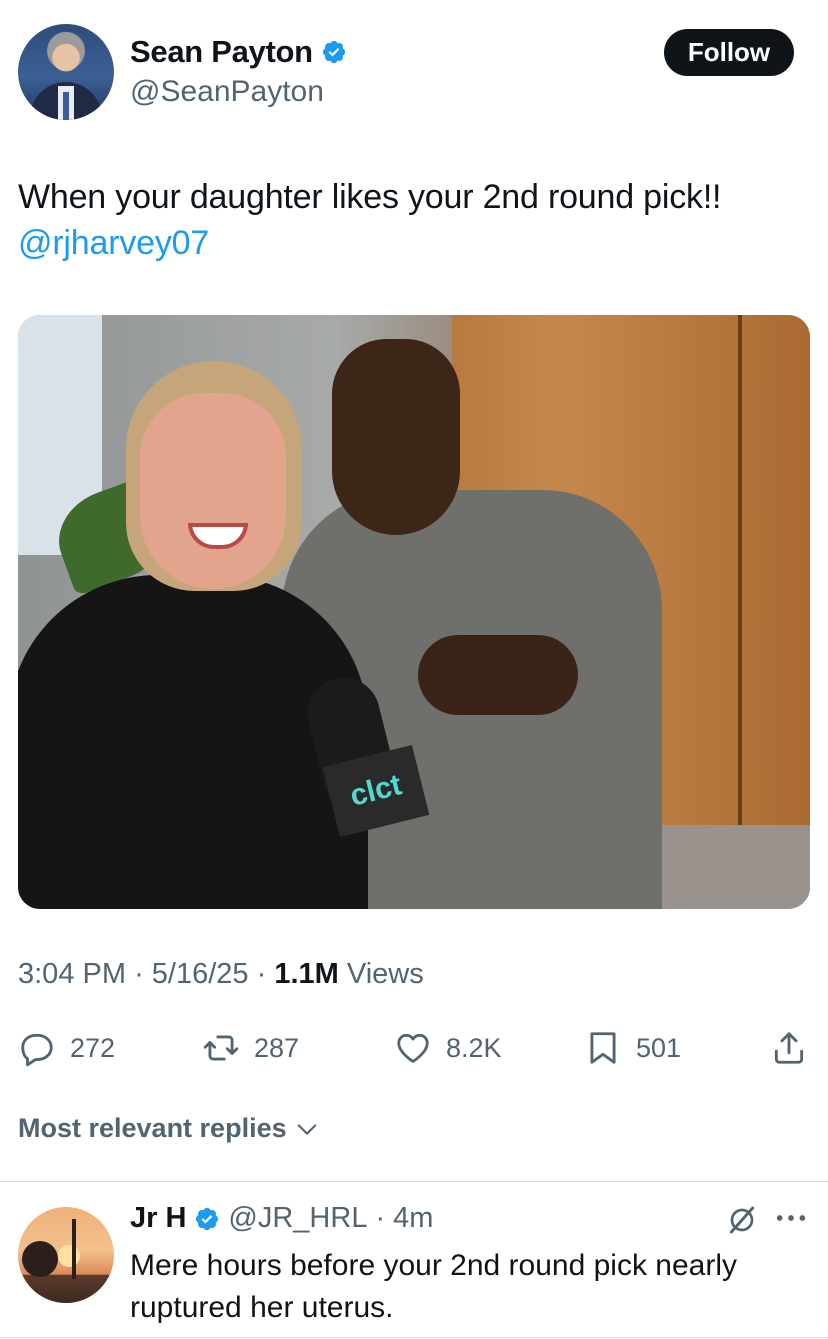  What do you see at coordinates (413, 1218) in the screenshot?
I see `reply-time: 4m` at bounding box center [413, 1218].